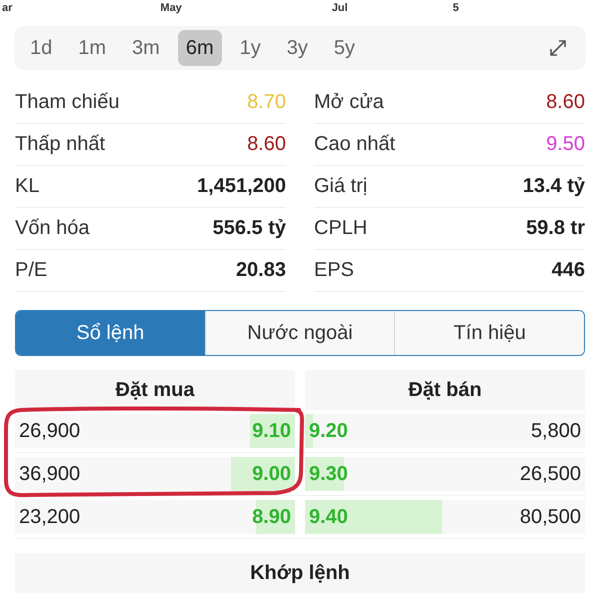  What do you see at coordinates (355, 144) in the screenshot?
I see `stat-label: Cao nhất` at bounding box center [355, 144].